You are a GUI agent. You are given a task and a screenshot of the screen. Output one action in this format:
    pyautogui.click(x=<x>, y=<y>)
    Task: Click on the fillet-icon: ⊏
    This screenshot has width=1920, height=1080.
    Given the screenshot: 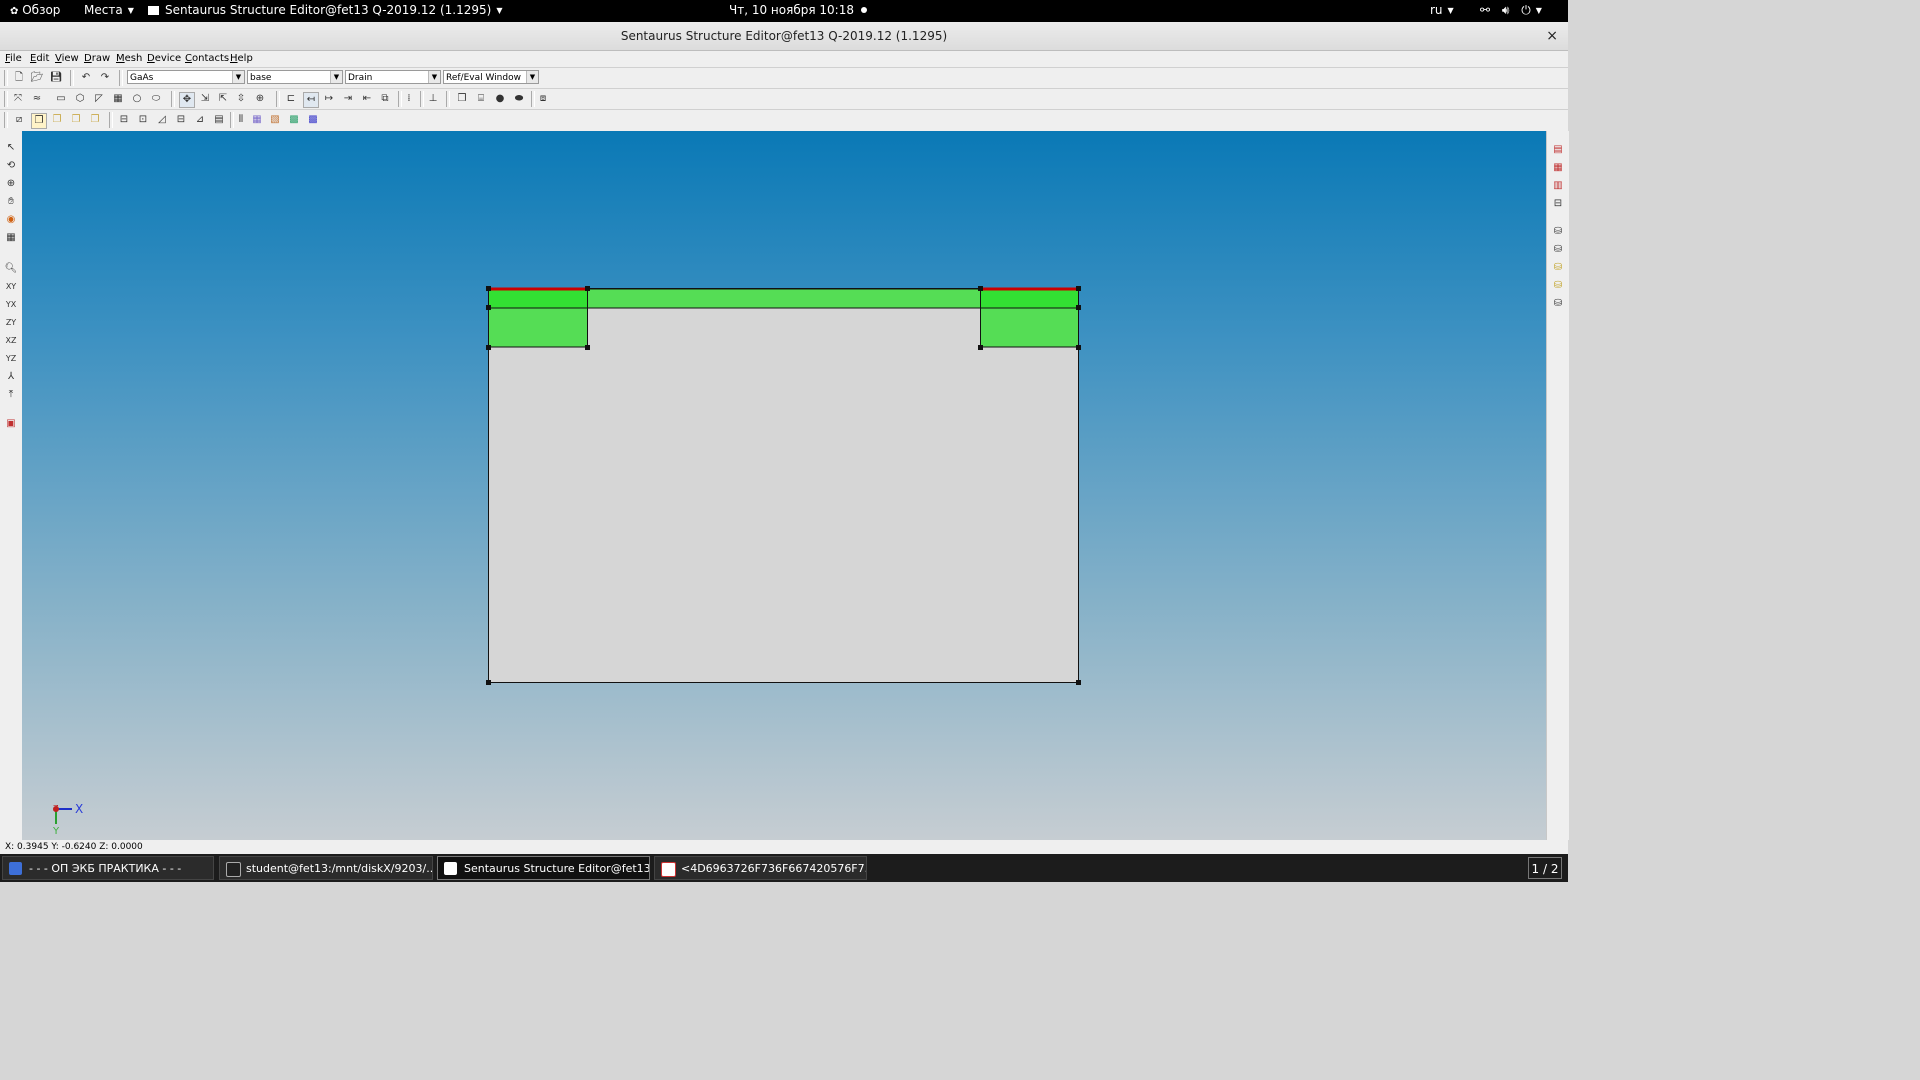 What is the action you would take?
    pyautogui.click(x=291, y=99)
    